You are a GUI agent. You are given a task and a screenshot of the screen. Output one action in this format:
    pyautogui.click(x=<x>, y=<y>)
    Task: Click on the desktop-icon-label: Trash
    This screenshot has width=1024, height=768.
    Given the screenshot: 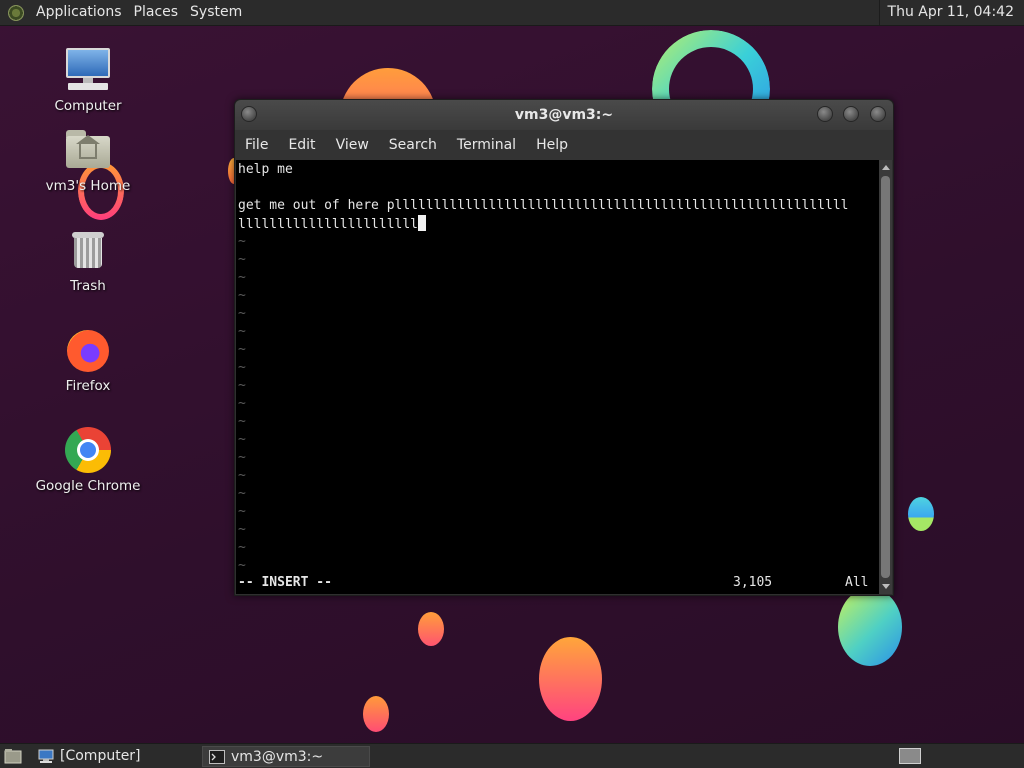 What is the action you would take?
    pyautogui.click(x=88, y=286)
    